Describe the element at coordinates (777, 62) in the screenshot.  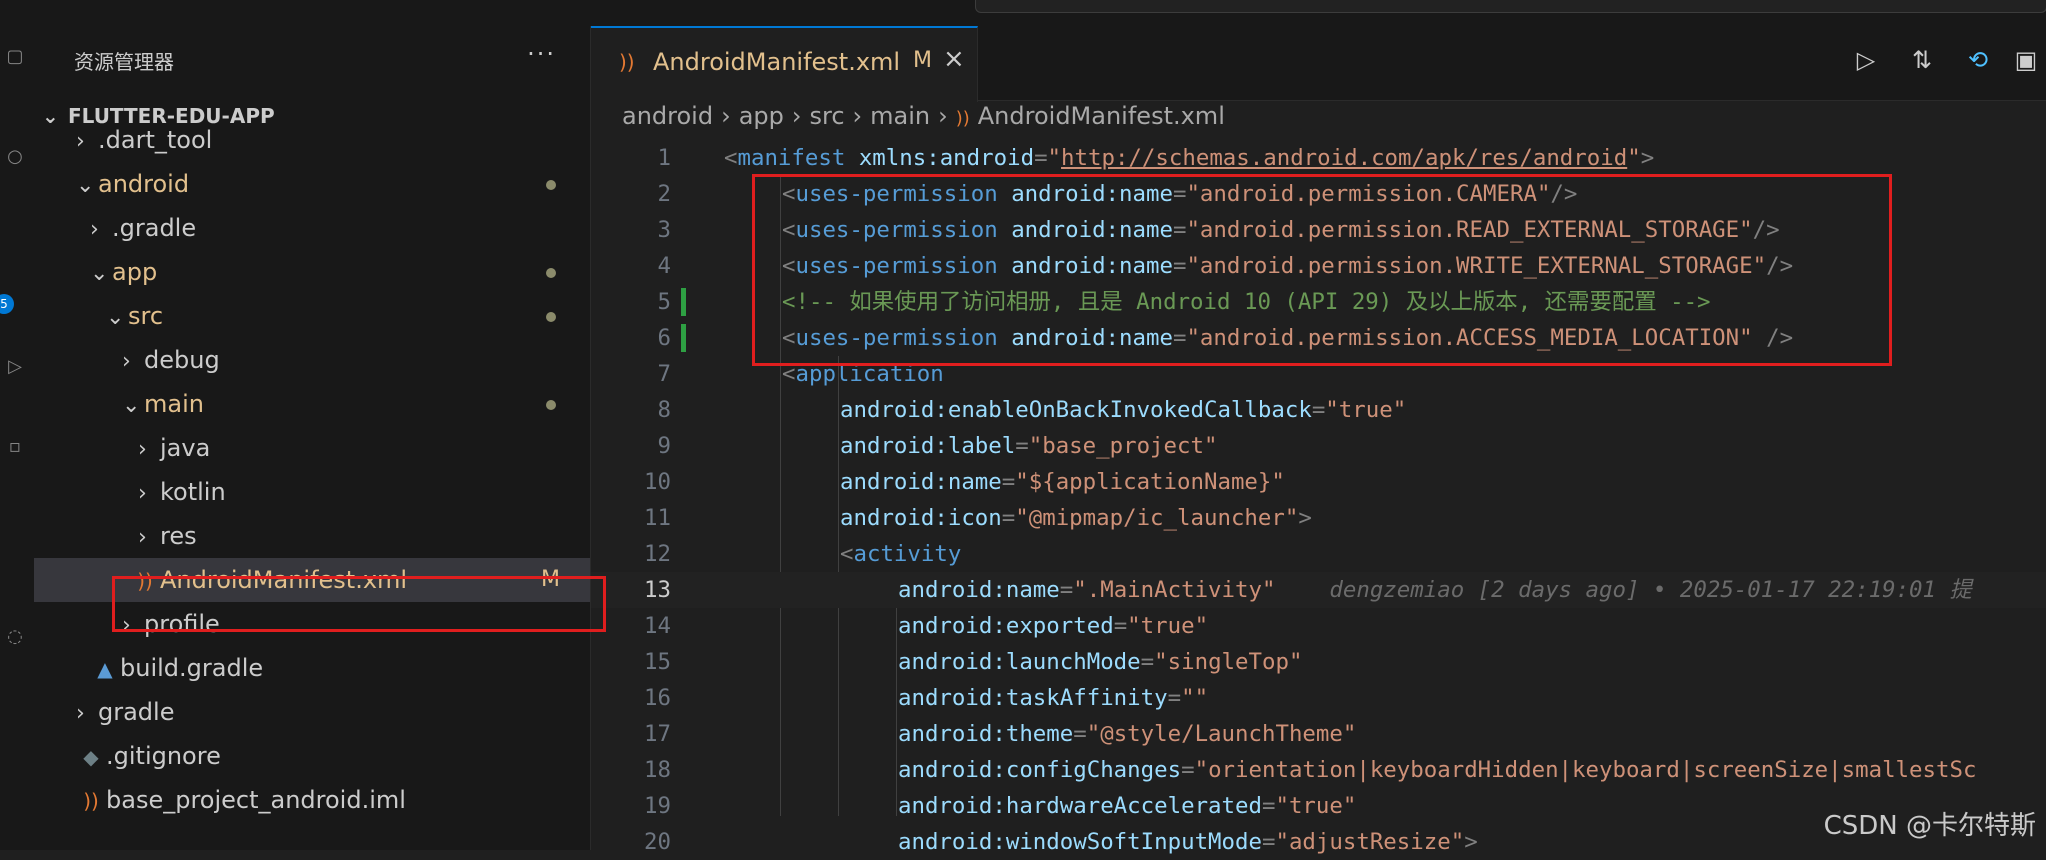
I see `tab-label: AndroidManifest.xml` at that location.